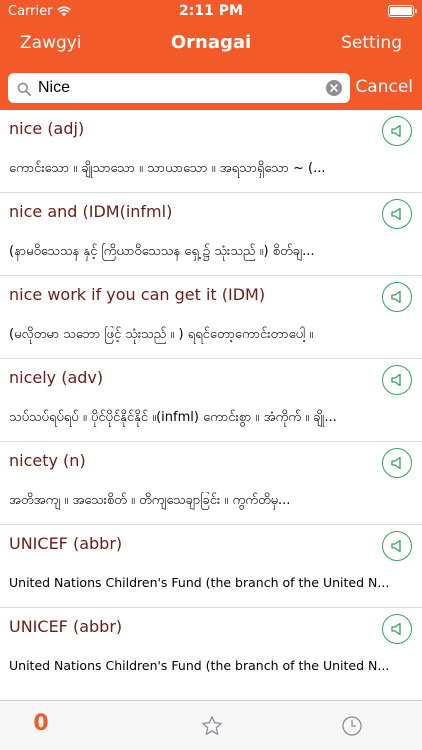 This screenshot has height=750, width=422. What do you see at coordinates (384, 87) in the screenshot?
I see `cancel-button: Cancel` at bounding box center [384, 87].